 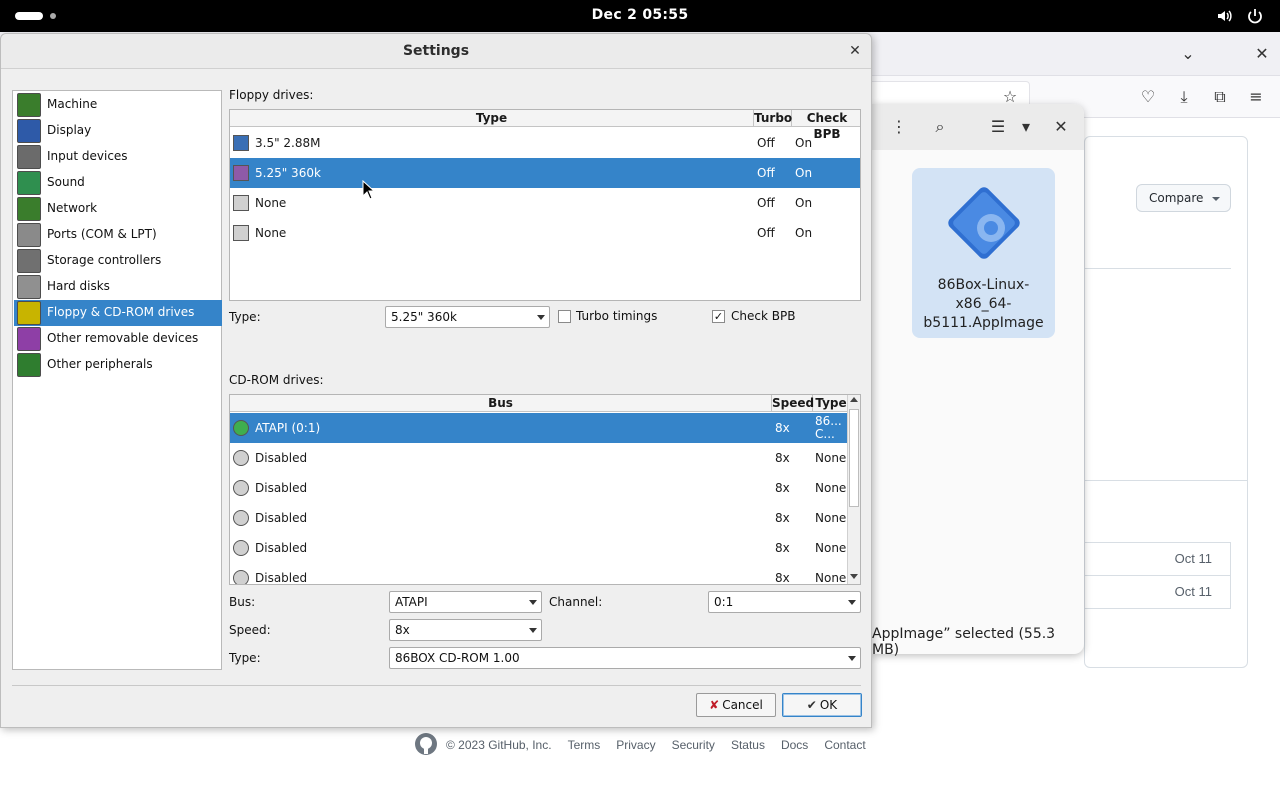 I want to click on cdrom-type-label: Type:, so click(x=245, y=658).